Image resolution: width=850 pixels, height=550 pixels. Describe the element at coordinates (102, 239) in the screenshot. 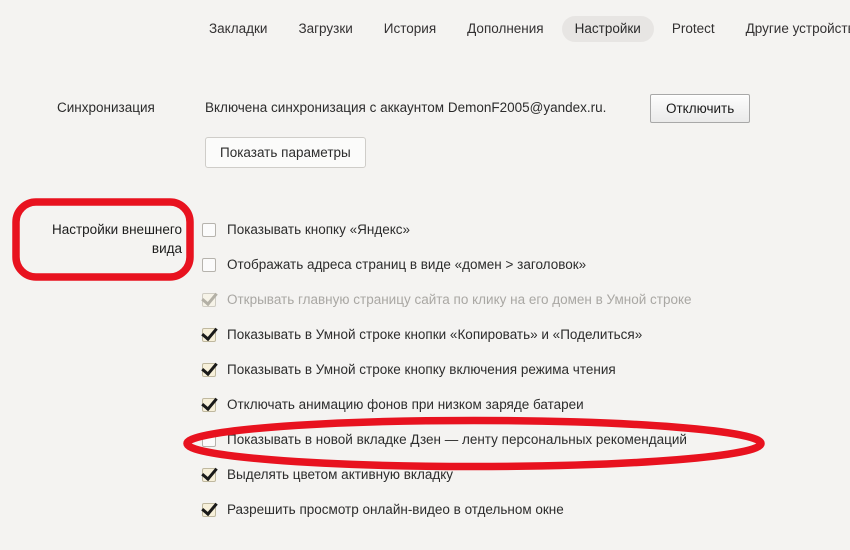

I see `appearance-section-label: Настройки внешнего вида` at that location.